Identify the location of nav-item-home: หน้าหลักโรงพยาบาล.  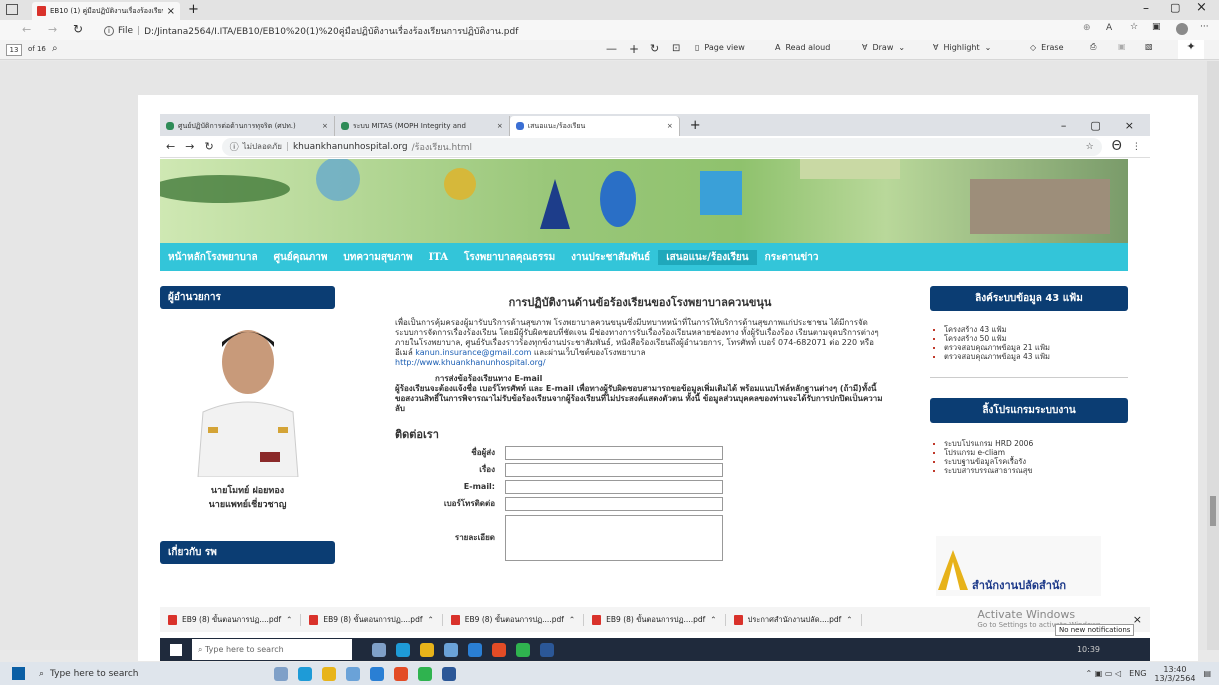
(213, 257).